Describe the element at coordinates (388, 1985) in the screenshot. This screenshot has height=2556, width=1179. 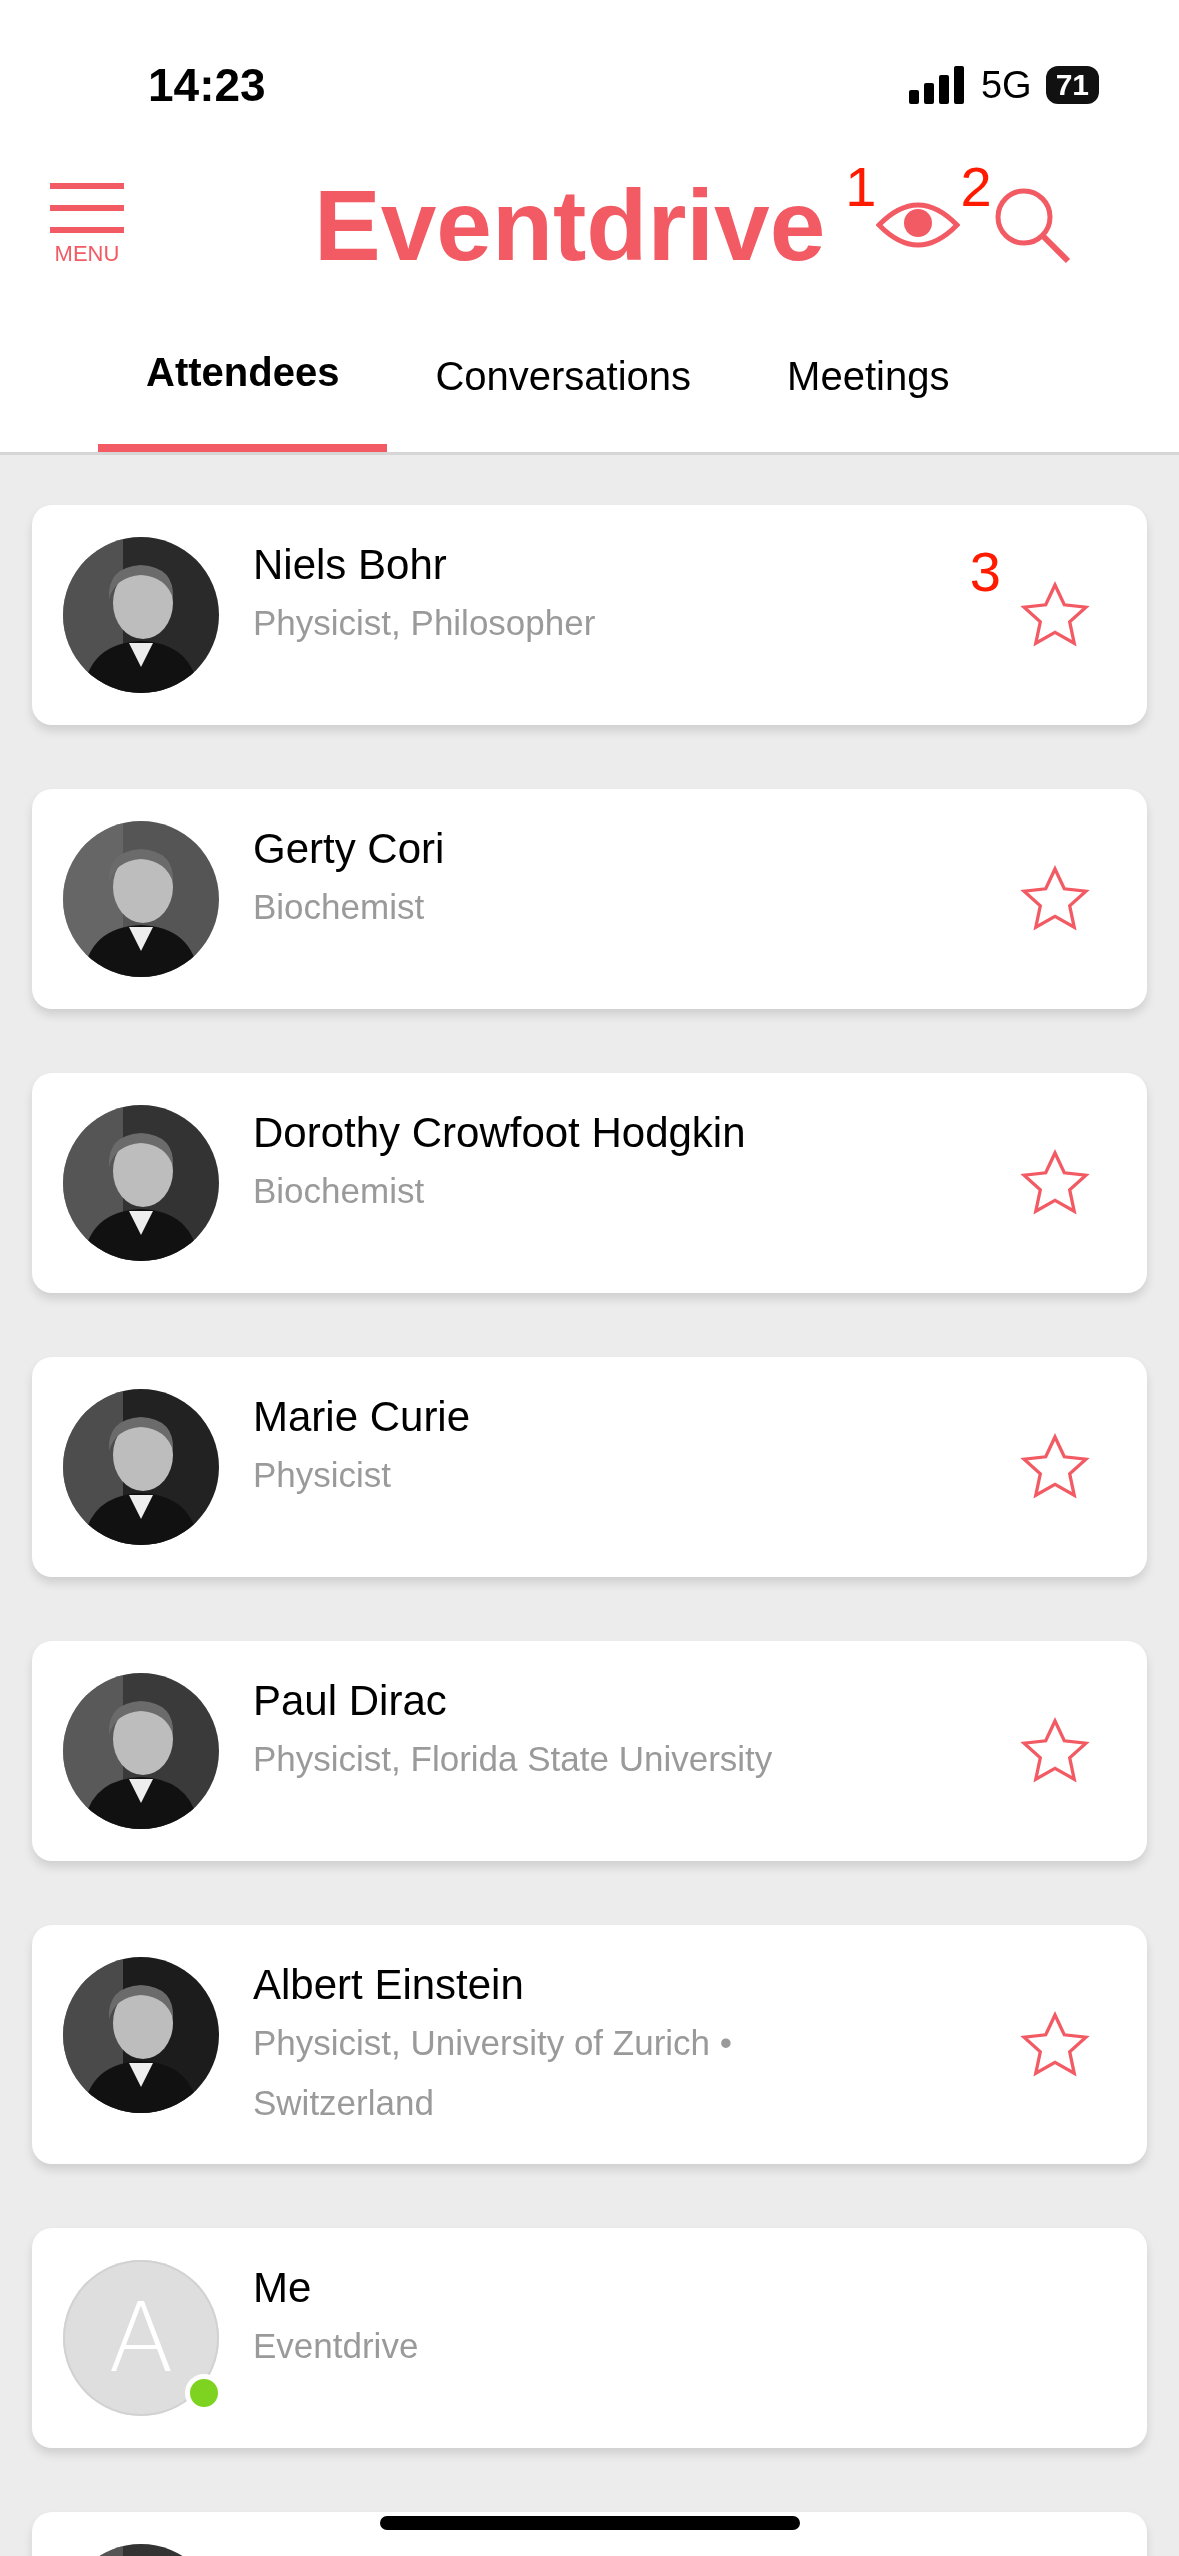
I see `attendee-name: Albert Einstein` at that location.